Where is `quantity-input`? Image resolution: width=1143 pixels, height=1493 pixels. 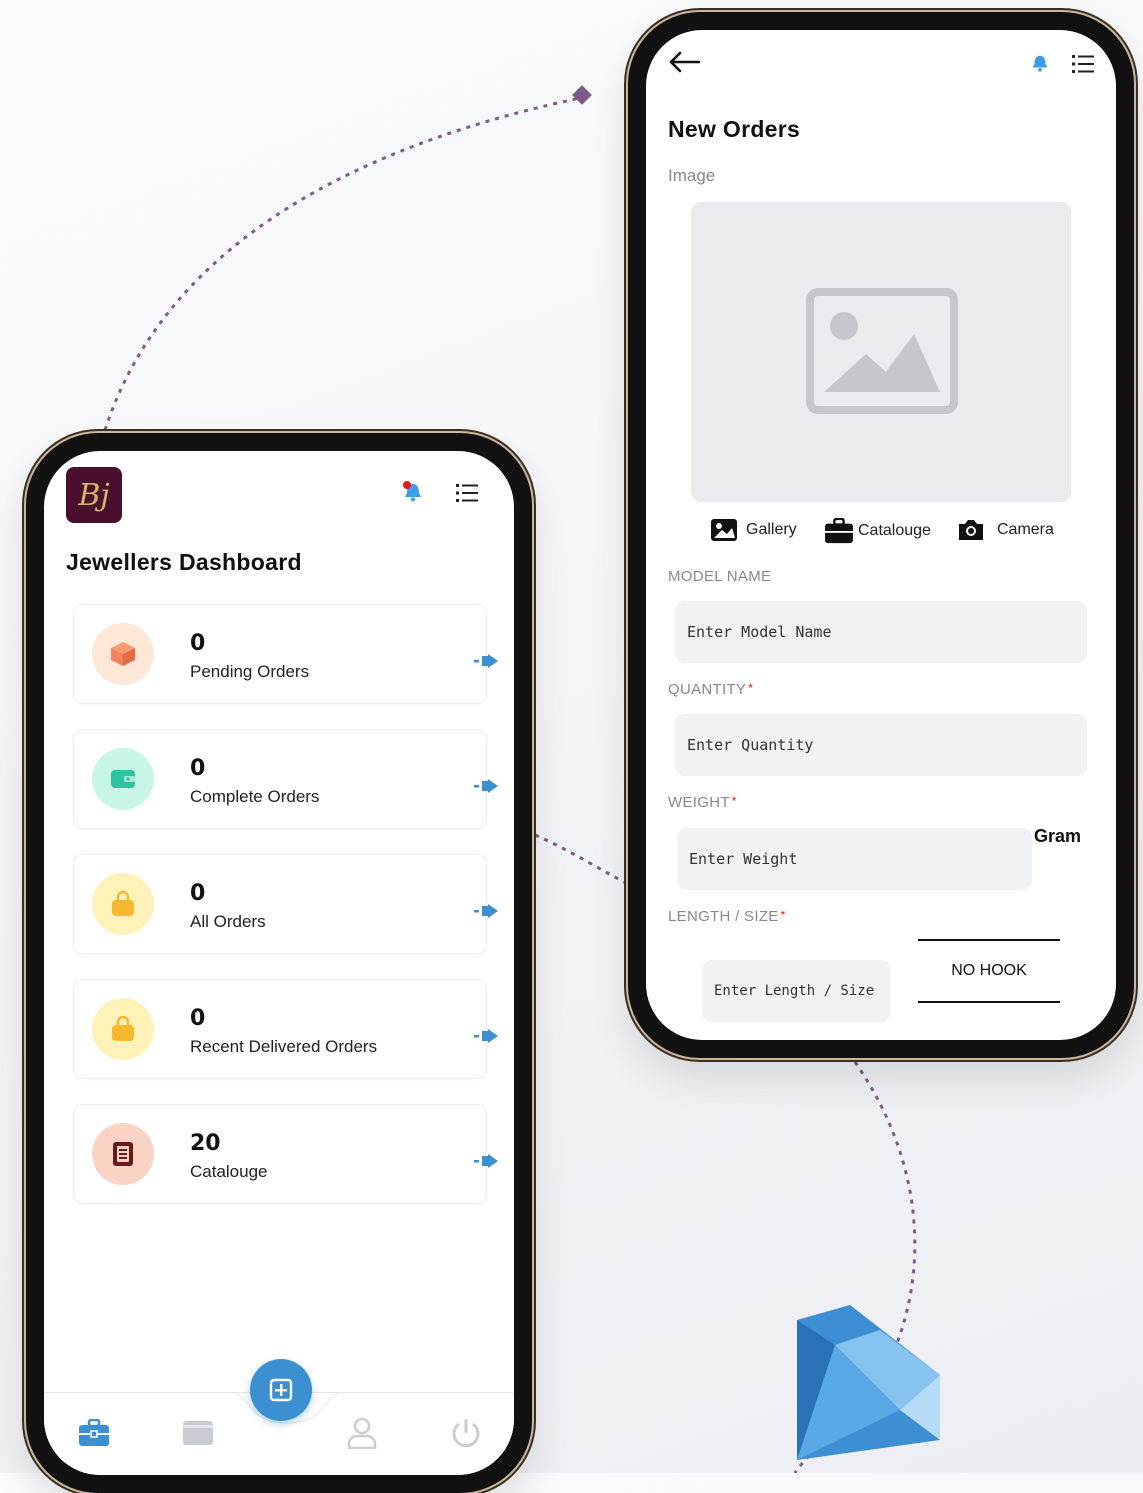
quantity-input is located at coordinates (881, 745).